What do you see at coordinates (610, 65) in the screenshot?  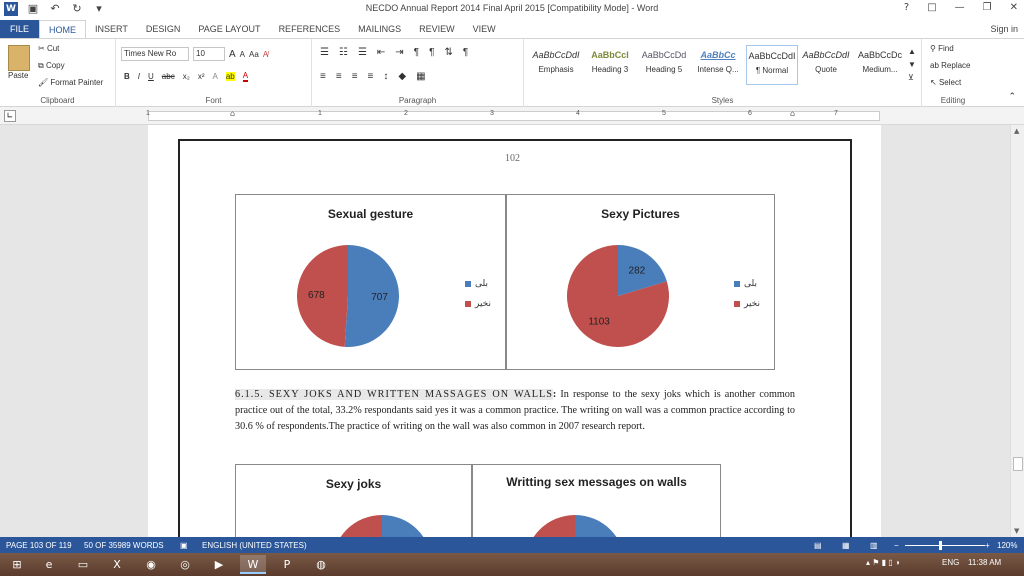 I see `style-heading-3: AaBbCcI Heading 3` at bounding box center [610, 65].